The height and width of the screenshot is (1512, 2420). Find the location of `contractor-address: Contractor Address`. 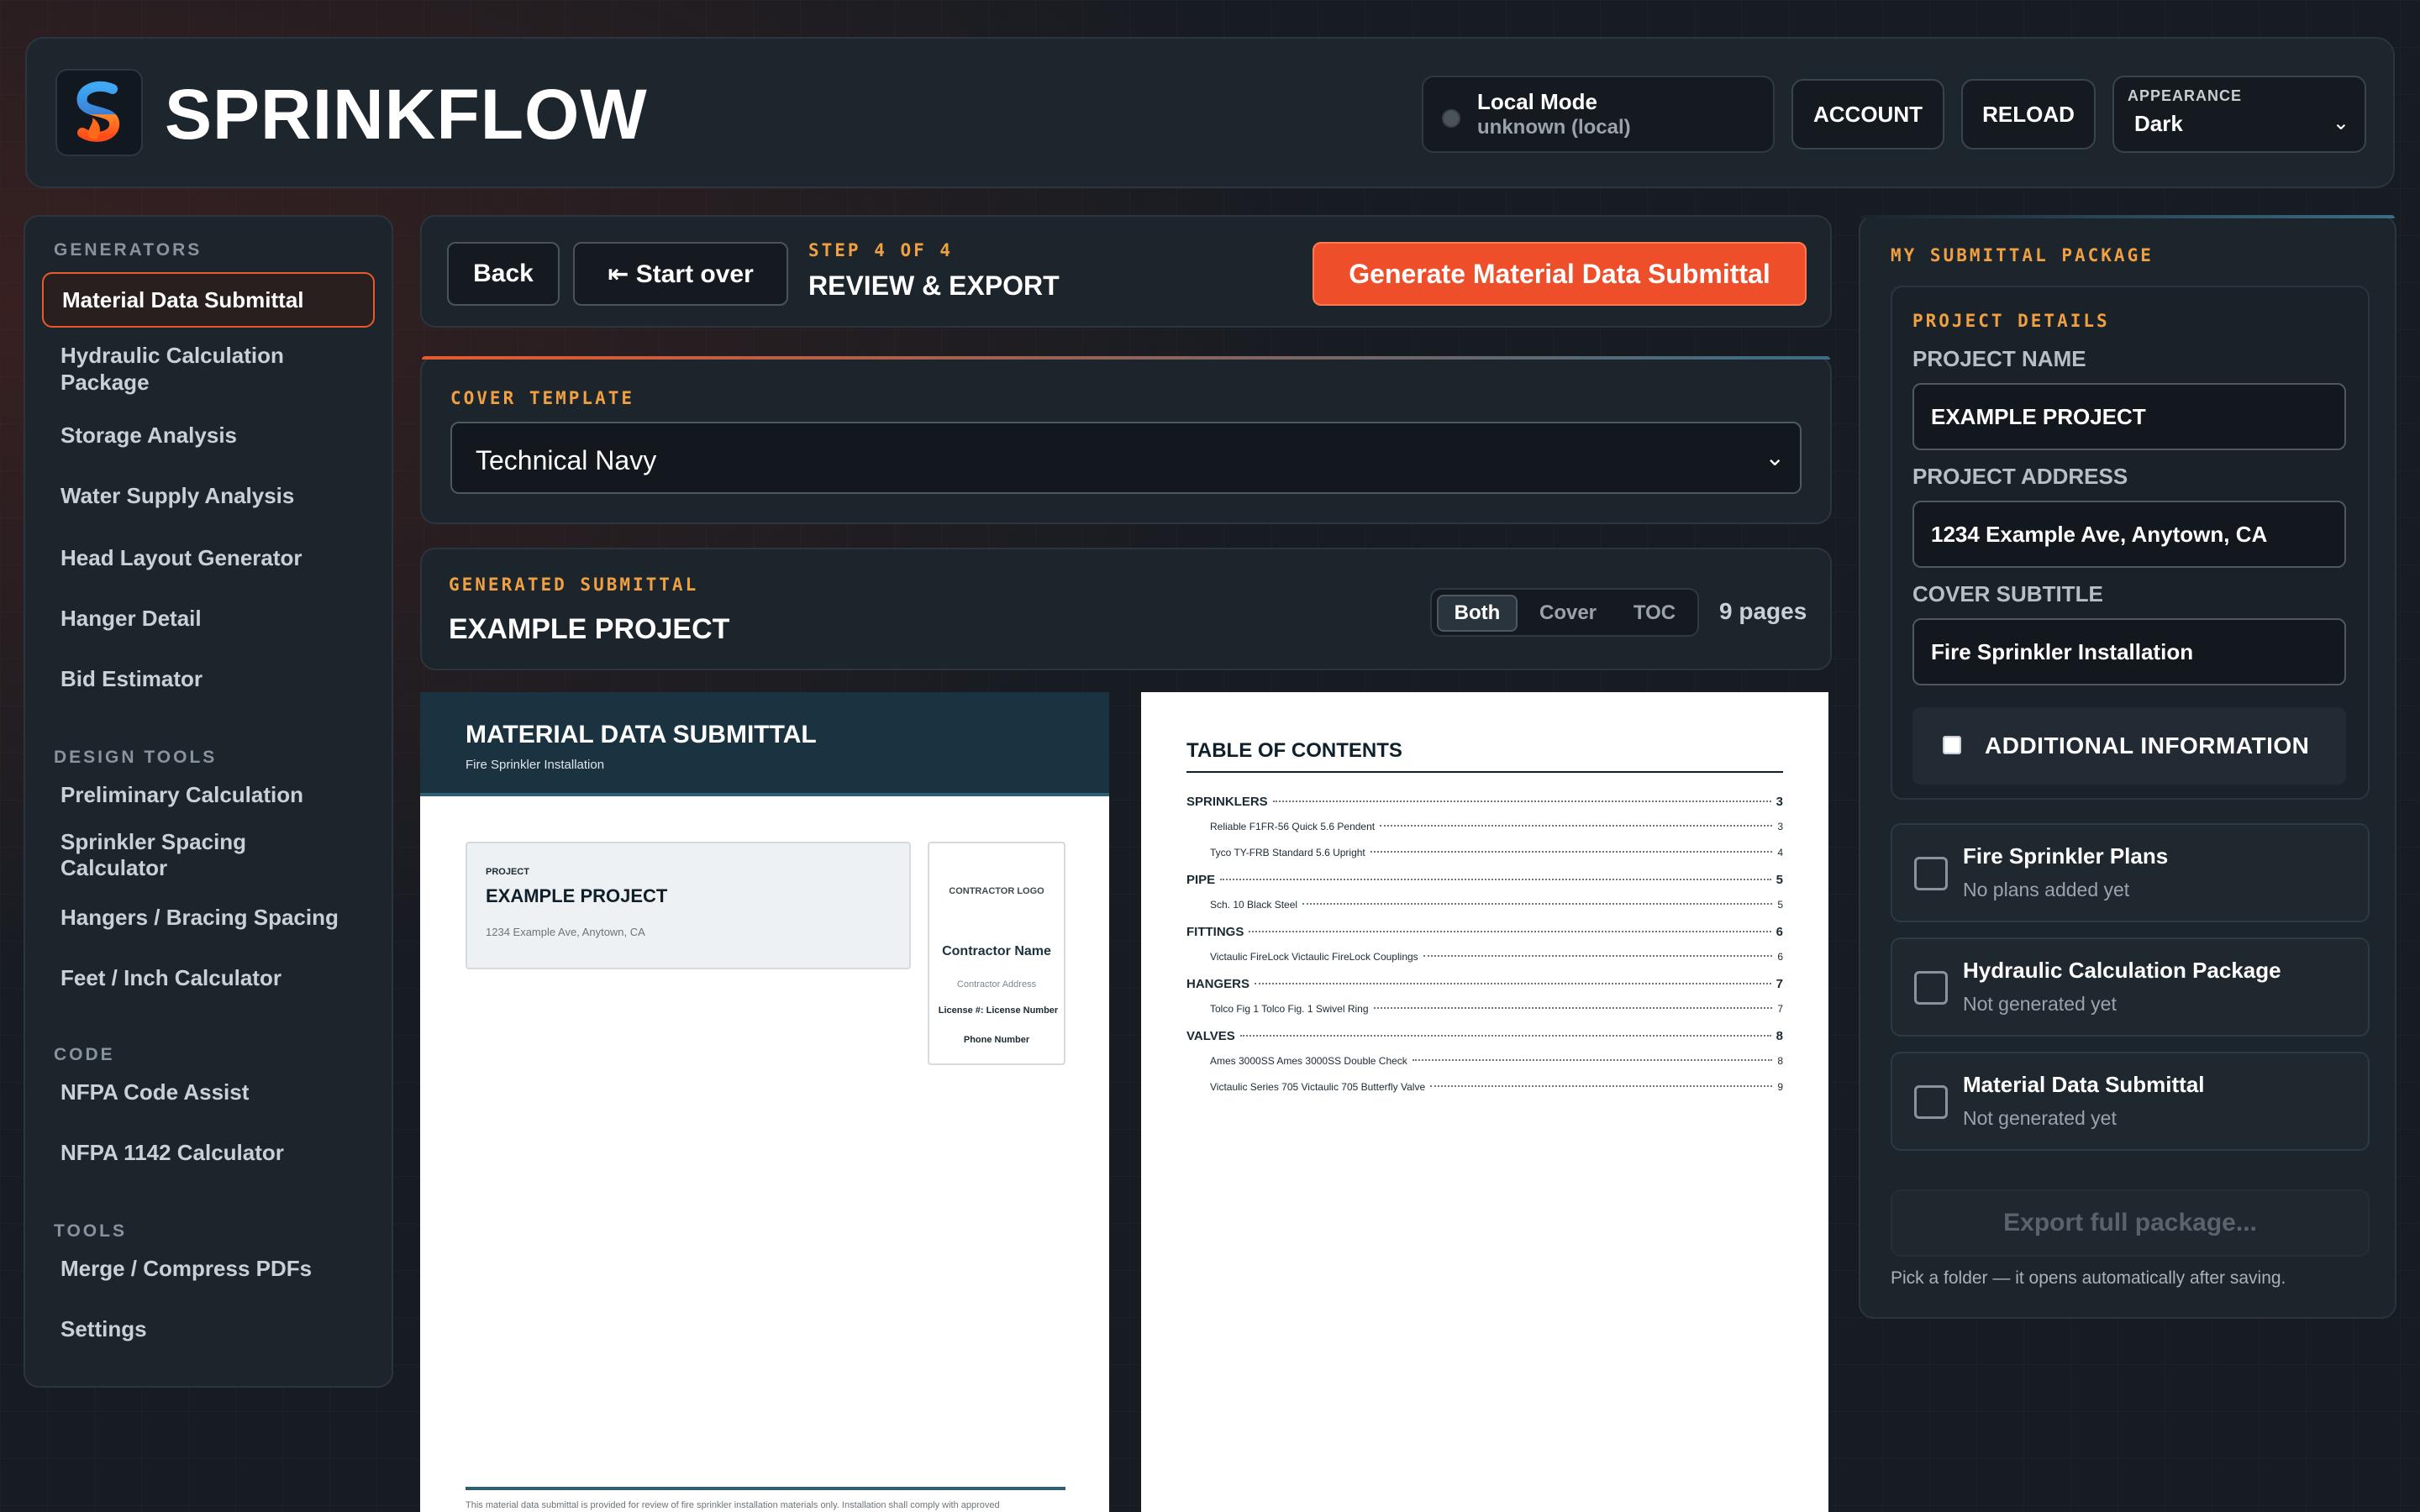

contractor-address: Contractor Address is located at coordinates (996, 984).